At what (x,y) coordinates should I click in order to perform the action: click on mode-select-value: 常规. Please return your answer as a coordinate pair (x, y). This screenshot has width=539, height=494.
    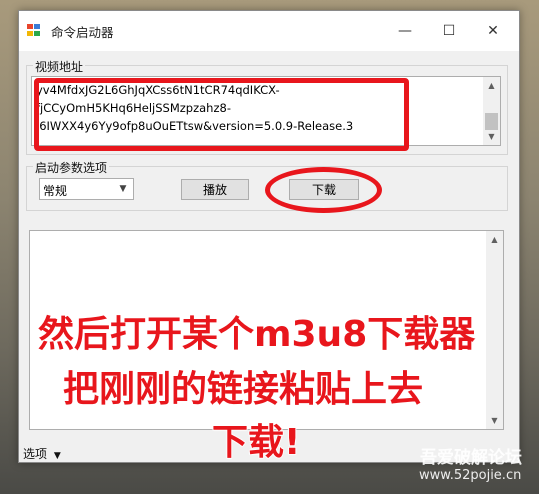
    Looking at the image, I should click on (55, 191).